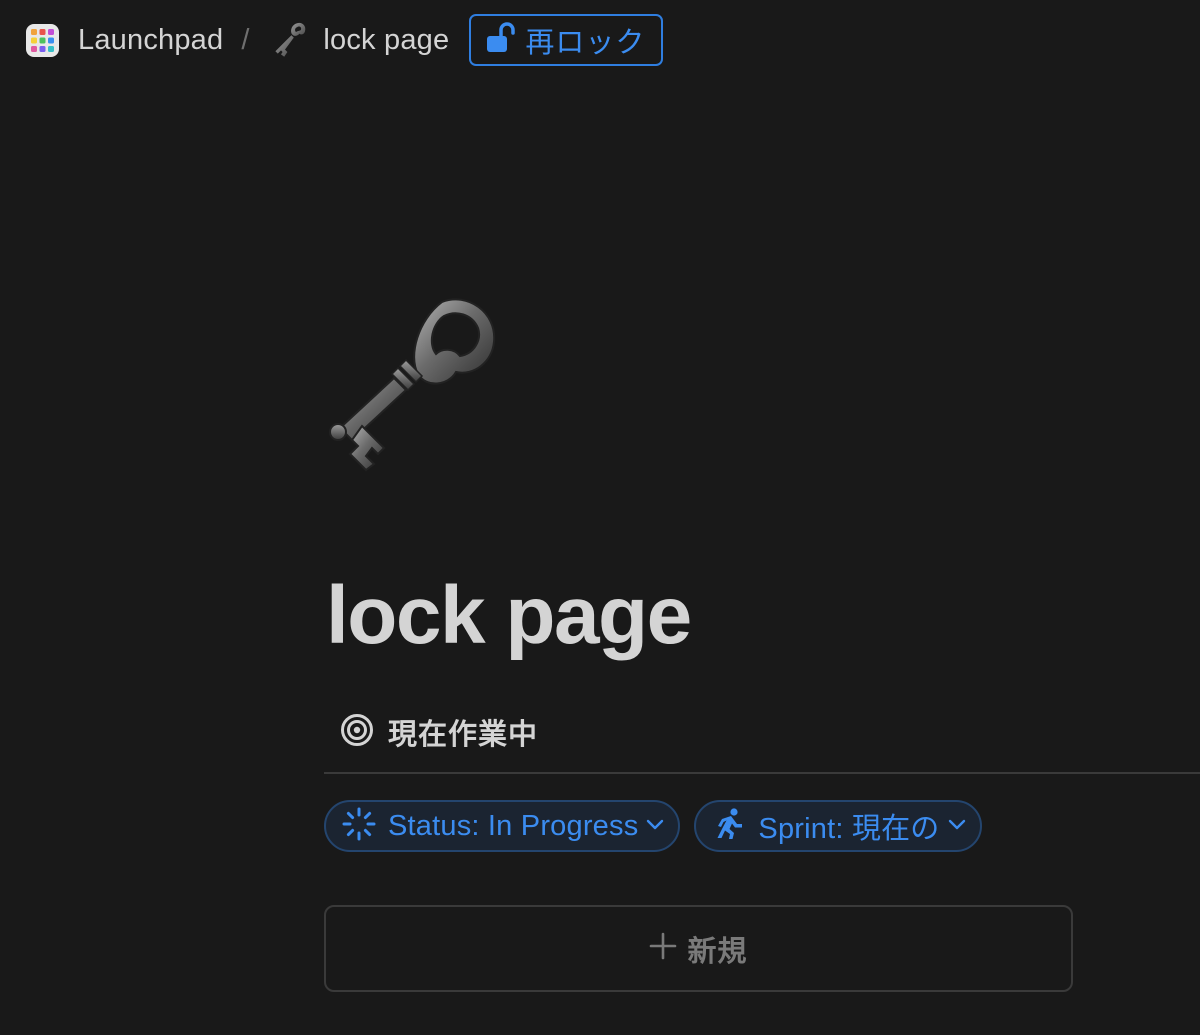 The image size is (1200, 1035). What do you see at coordinates (359, 826) in the screenshot?
I see `in-progress-spinner-icon` at bounding box center [359, 826].